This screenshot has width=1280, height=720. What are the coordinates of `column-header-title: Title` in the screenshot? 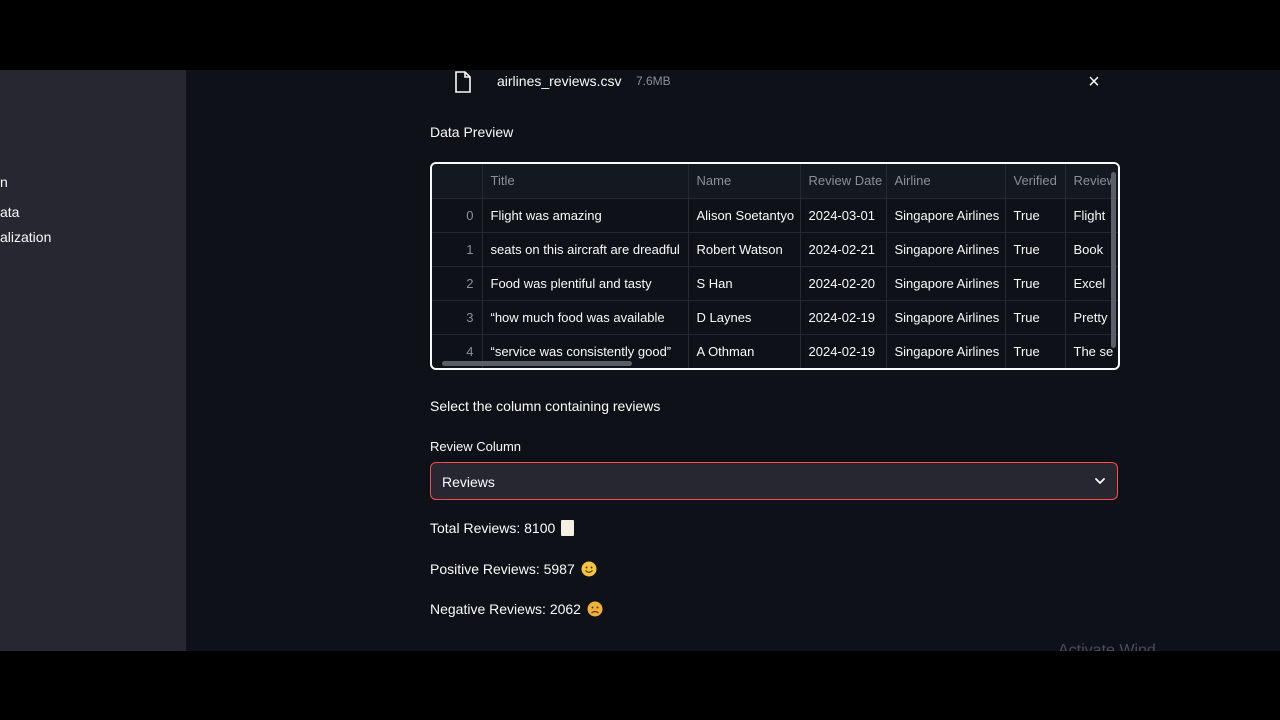 It's located at (585, 181).